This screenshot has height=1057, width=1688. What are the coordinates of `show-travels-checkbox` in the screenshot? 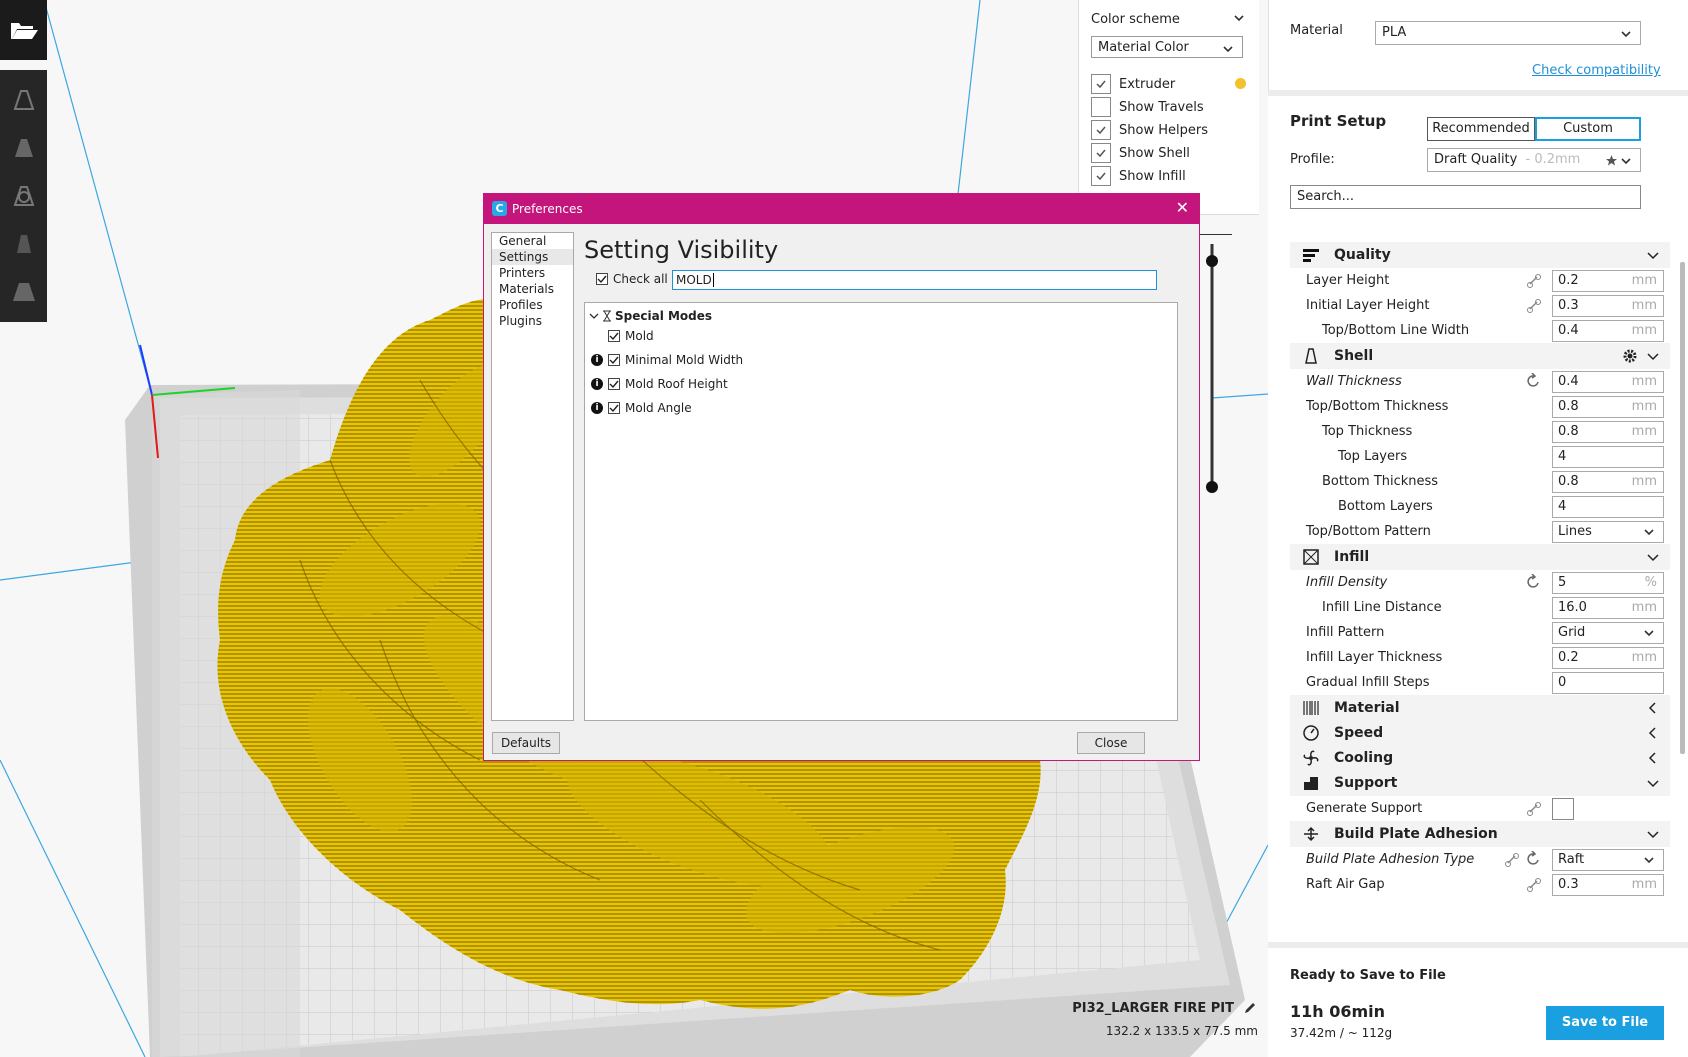 It's located at (1101, 107).